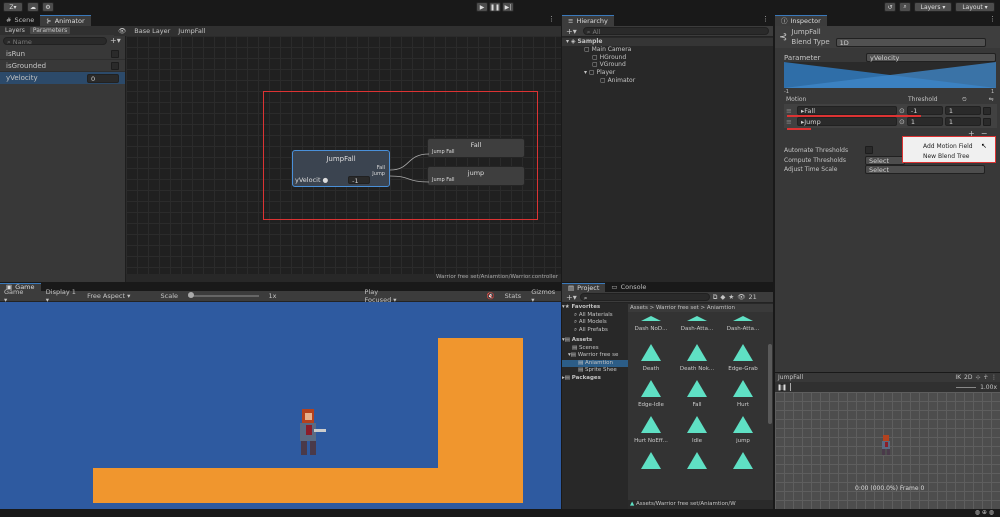 This screenshot has height=517, width=1000. I want to click on tree-item: ▤ Sprite Shee, so click(595, 371).